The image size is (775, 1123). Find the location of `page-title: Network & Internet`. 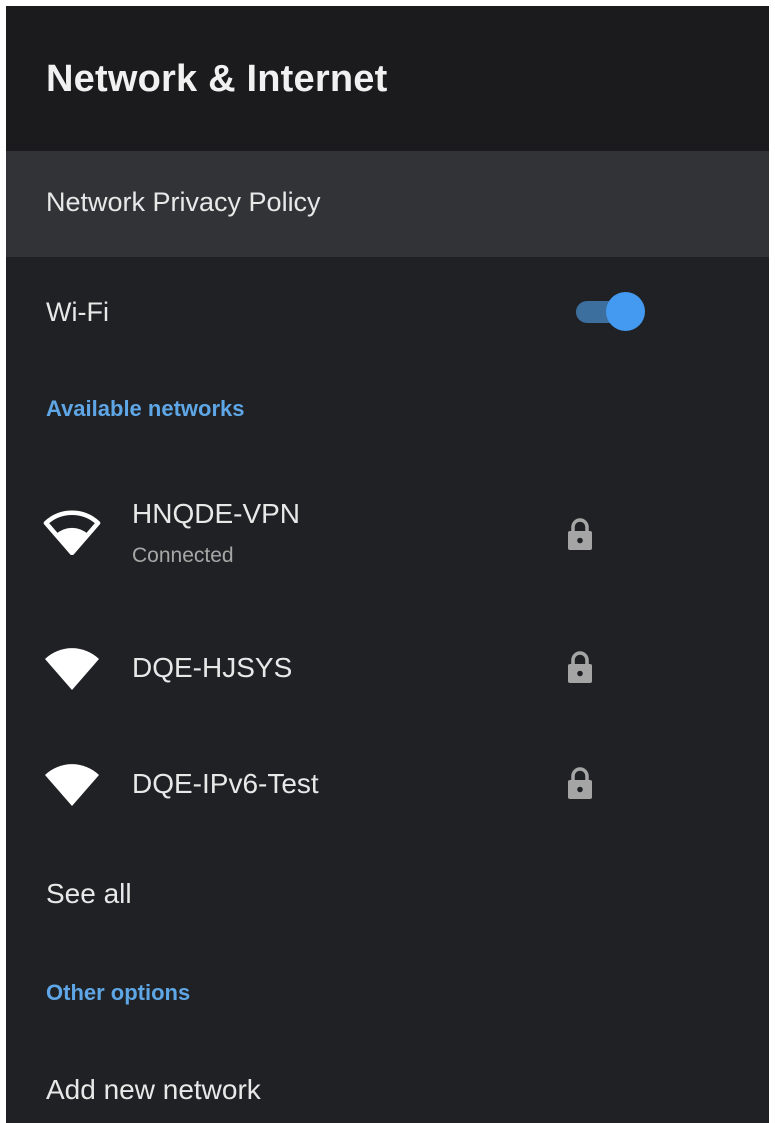

page-title: Network & Internet is located at coordinates (217, 79).